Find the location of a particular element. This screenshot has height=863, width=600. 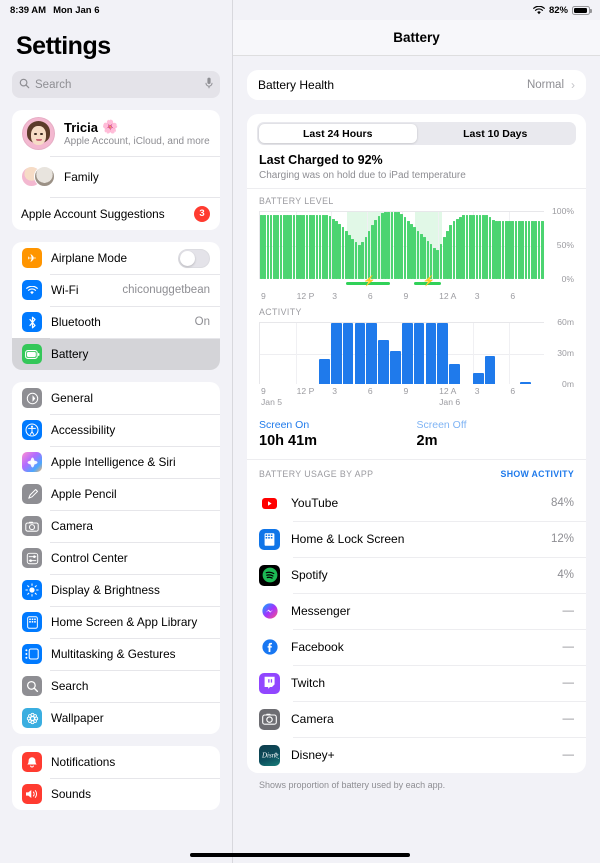

sidebar-item-home-screen-app-library: Home Screen & App Library is located at coordinates (116, 622).